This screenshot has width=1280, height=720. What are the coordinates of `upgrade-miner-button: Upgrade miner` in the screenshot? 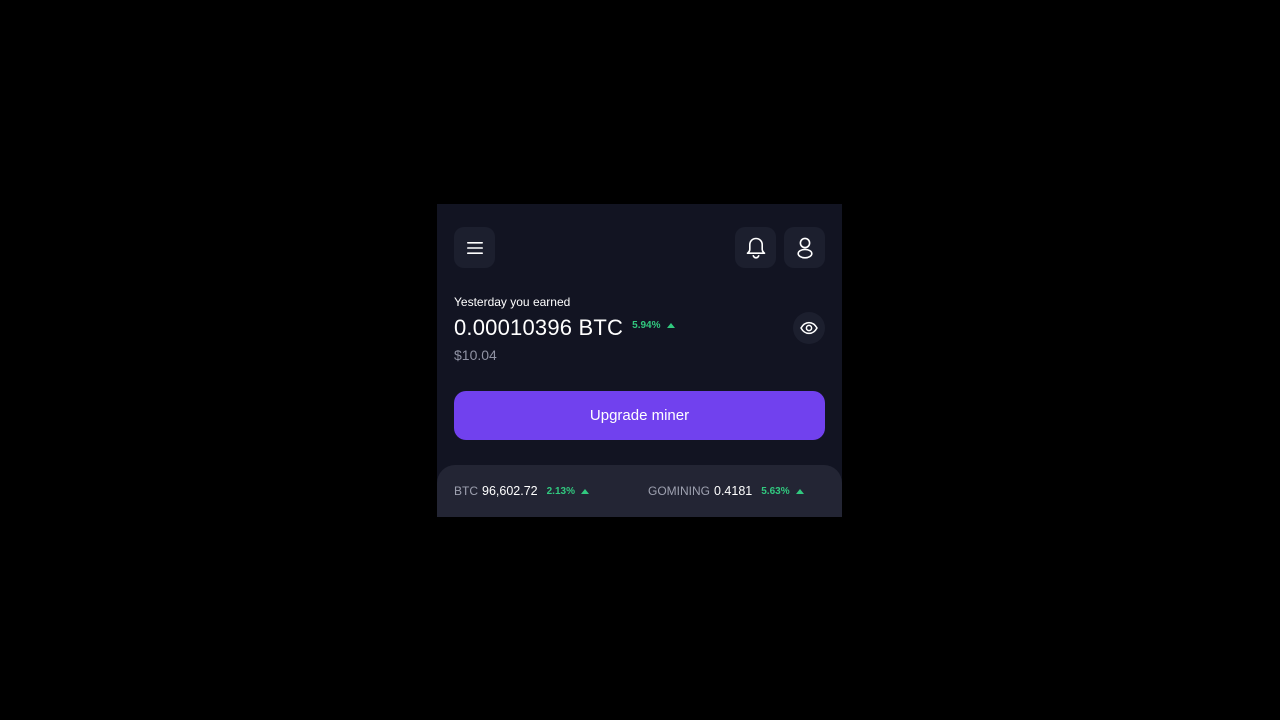 It's located at (639, 415).